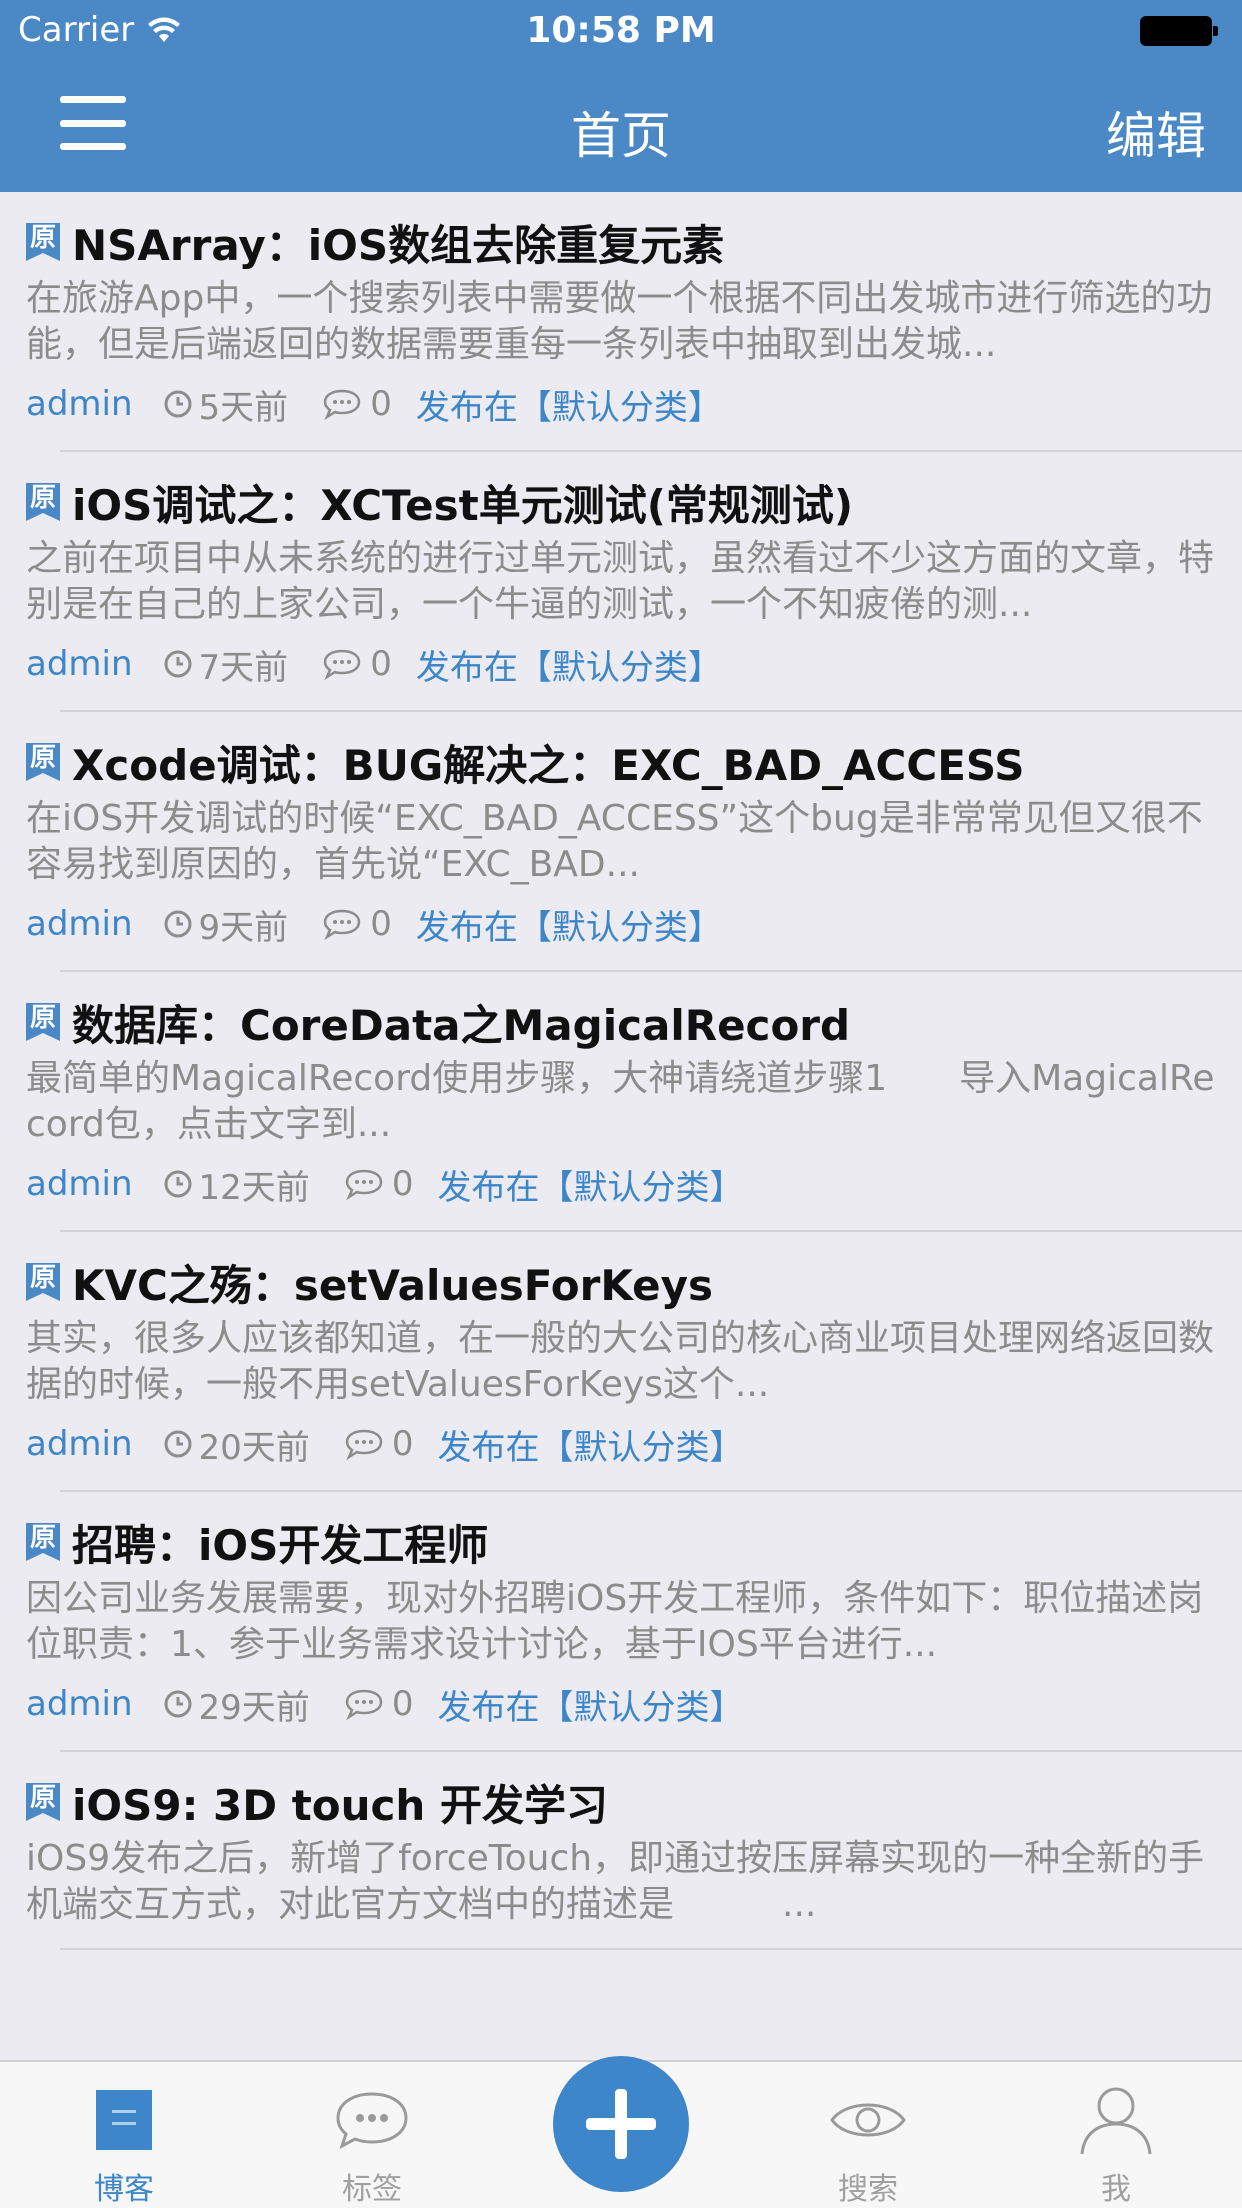  I want to click on post-meta: admin 29天前 0 发布在【默认分类】, so click(621, 1704).